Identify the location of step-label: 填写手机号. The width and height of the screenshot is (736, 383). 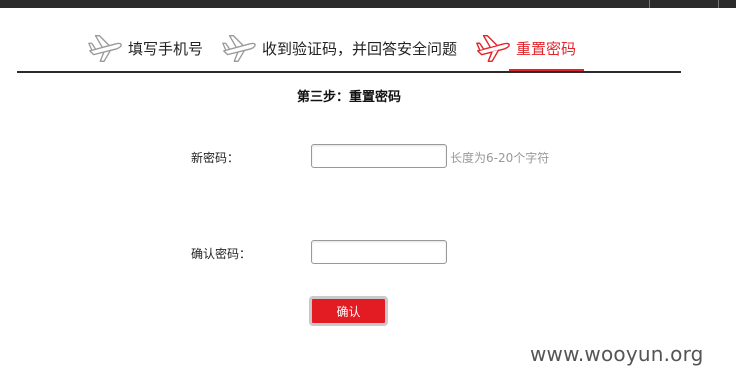
(166, 48).